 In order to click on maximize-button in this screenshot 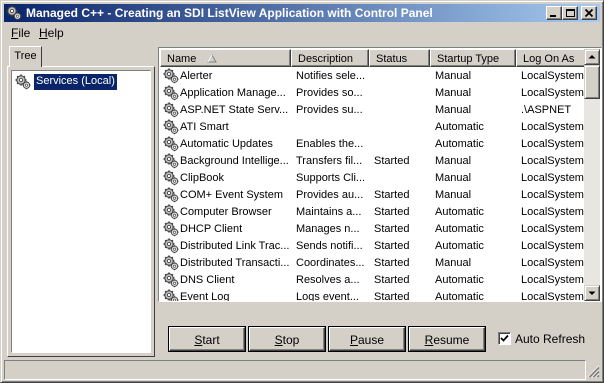, I will do `click(570, 13)`.